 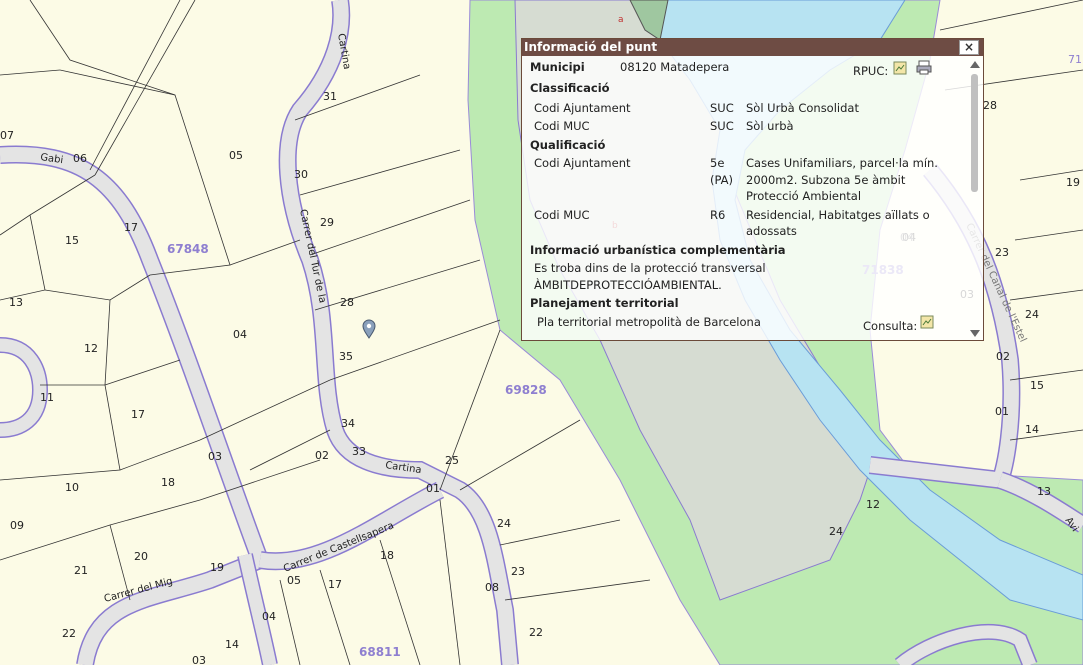 What do you see at coordinates (658, 250) in the screenshot?
I see `info-urb-heading: Informació urbanística complementària` at bounding box center [658, 250].